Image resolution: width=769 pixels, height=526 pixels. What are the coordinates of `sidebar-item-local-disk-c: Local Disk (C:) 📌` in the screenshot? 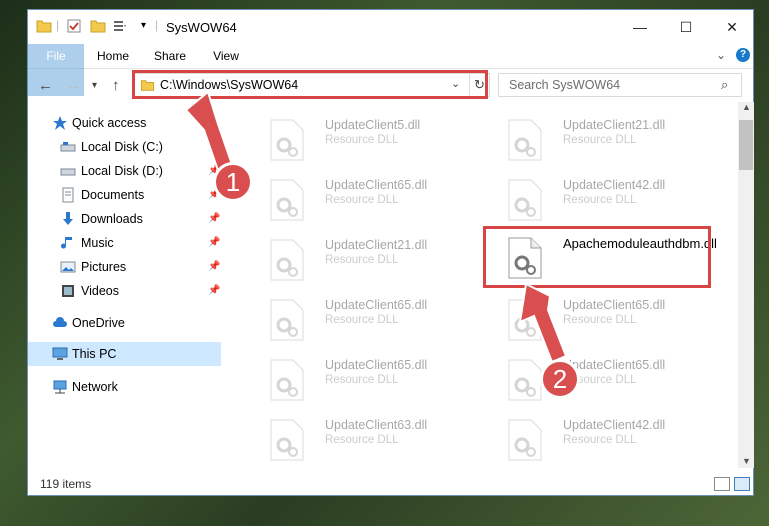 It's located at (124, 147).